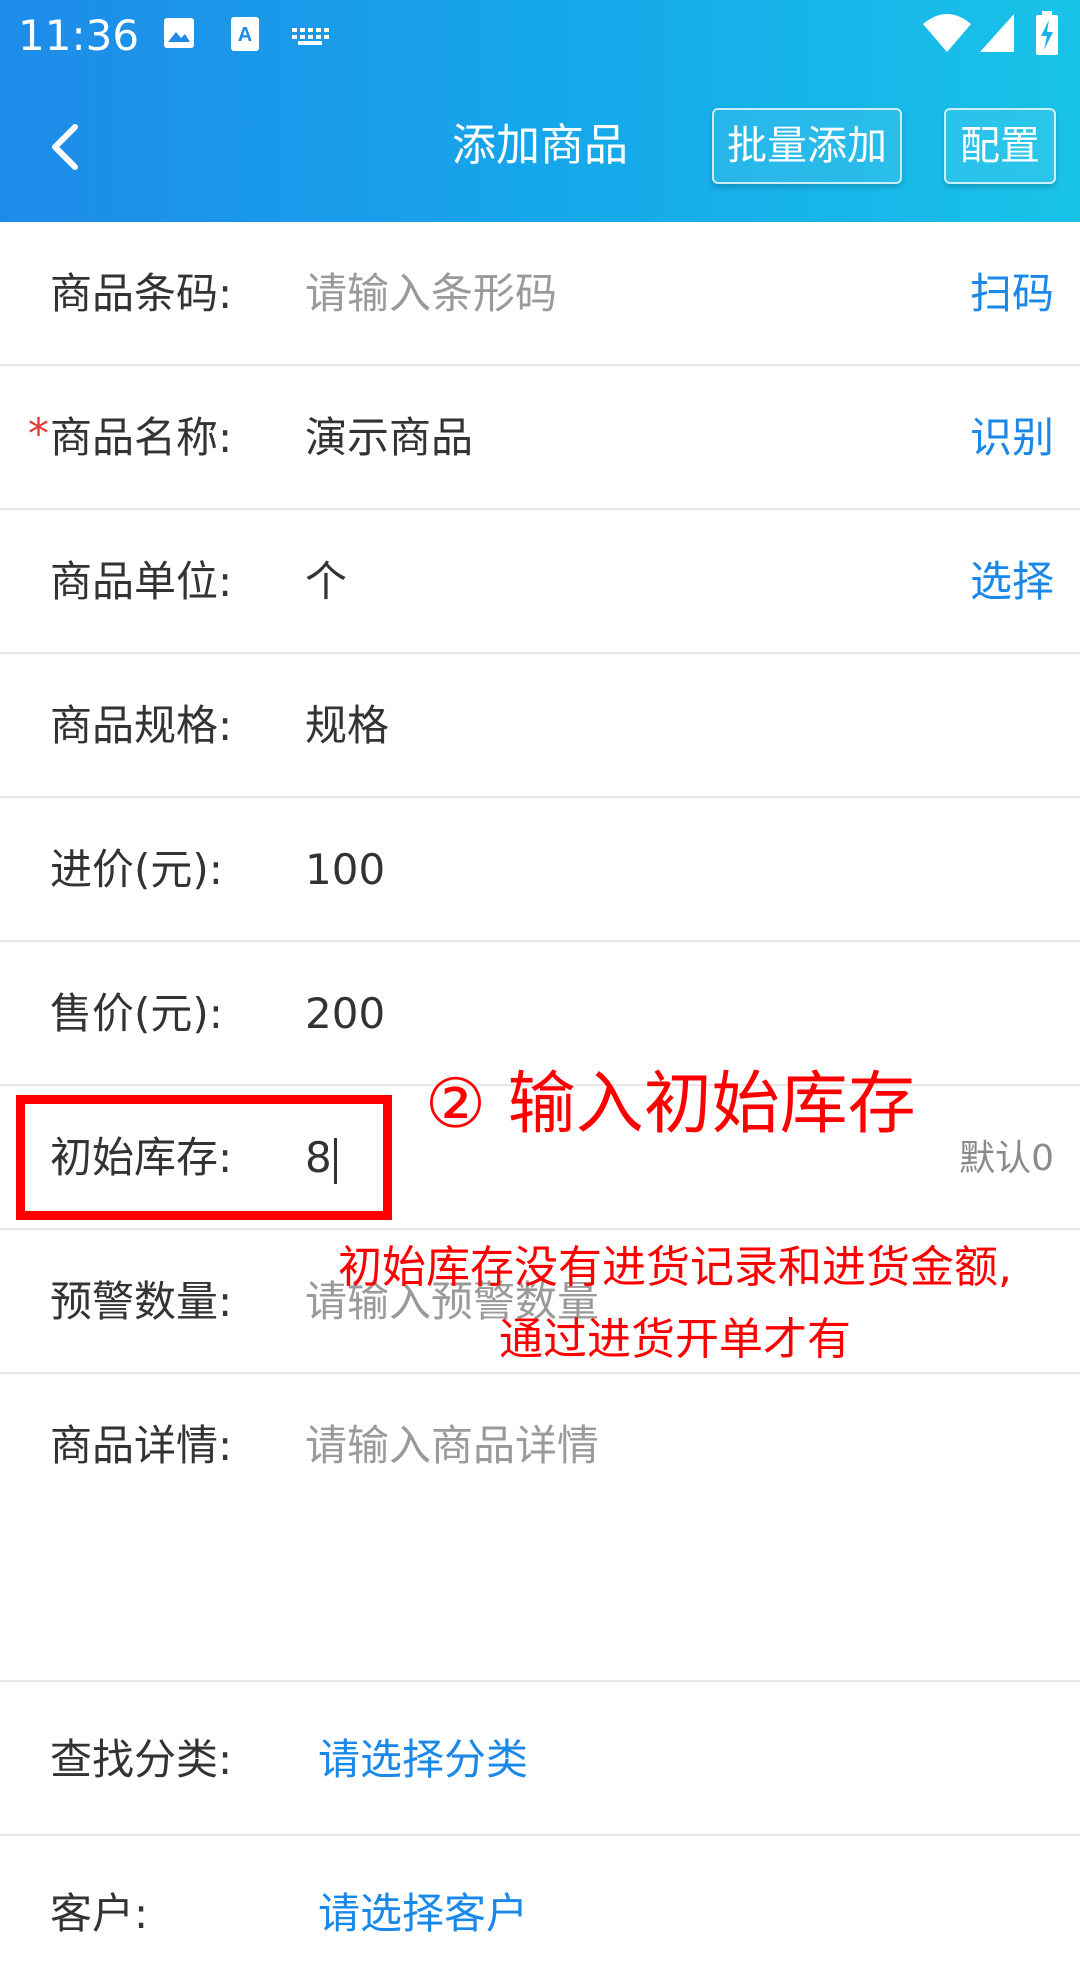 The width and height of the screenshot is (1080, 1980). Describe the element at coordinates (540, 1908) in the screenshot. I see `customer-row: 客户: 请选择客户` at that location.